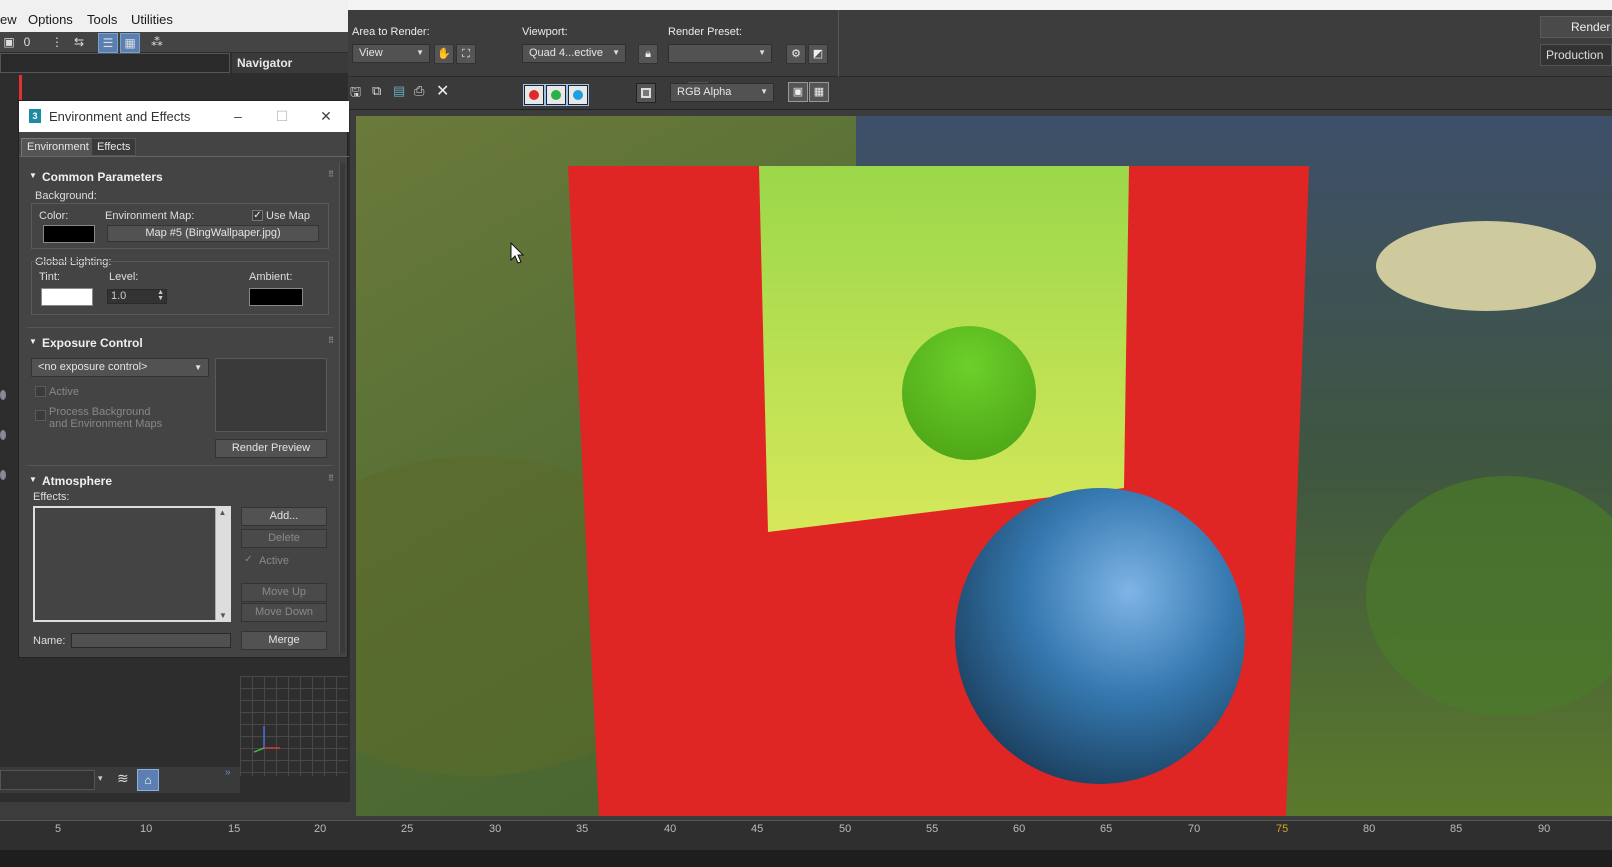 The image size is (1612, 867). I want to click on tab-environment: Environment, so click(58, 147).